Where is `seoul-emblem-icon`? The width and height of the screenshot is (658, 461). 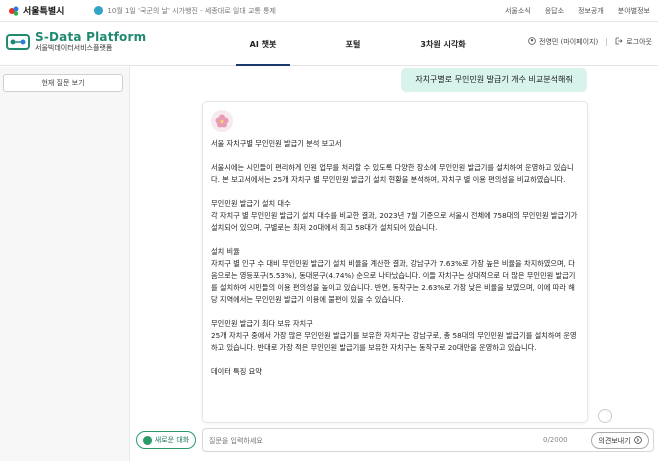 seoul-emblem-icon is located at coordinates (14, 11).